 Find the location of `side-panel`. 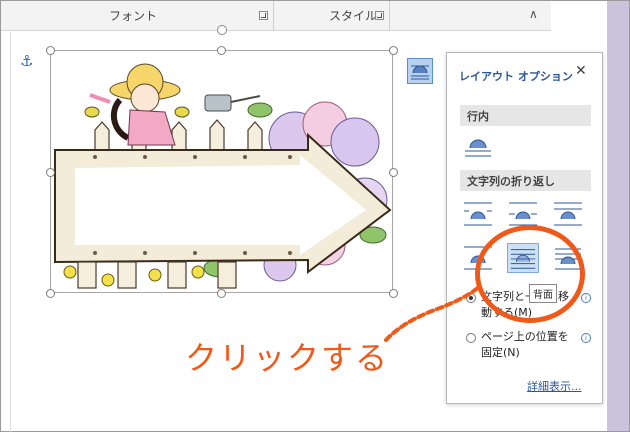

side-panel is located at coordinates (618, 216).